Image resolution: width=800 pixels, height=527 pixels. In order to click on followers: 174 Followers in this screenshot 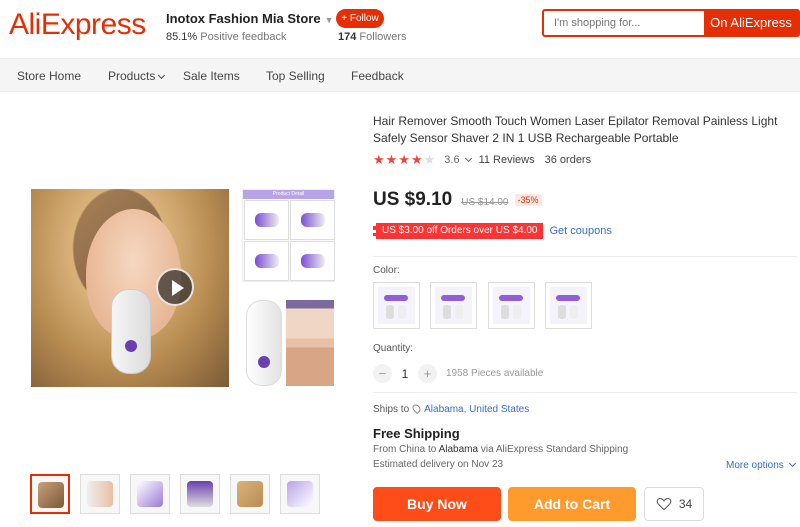, I will do `click(372, 37)`.